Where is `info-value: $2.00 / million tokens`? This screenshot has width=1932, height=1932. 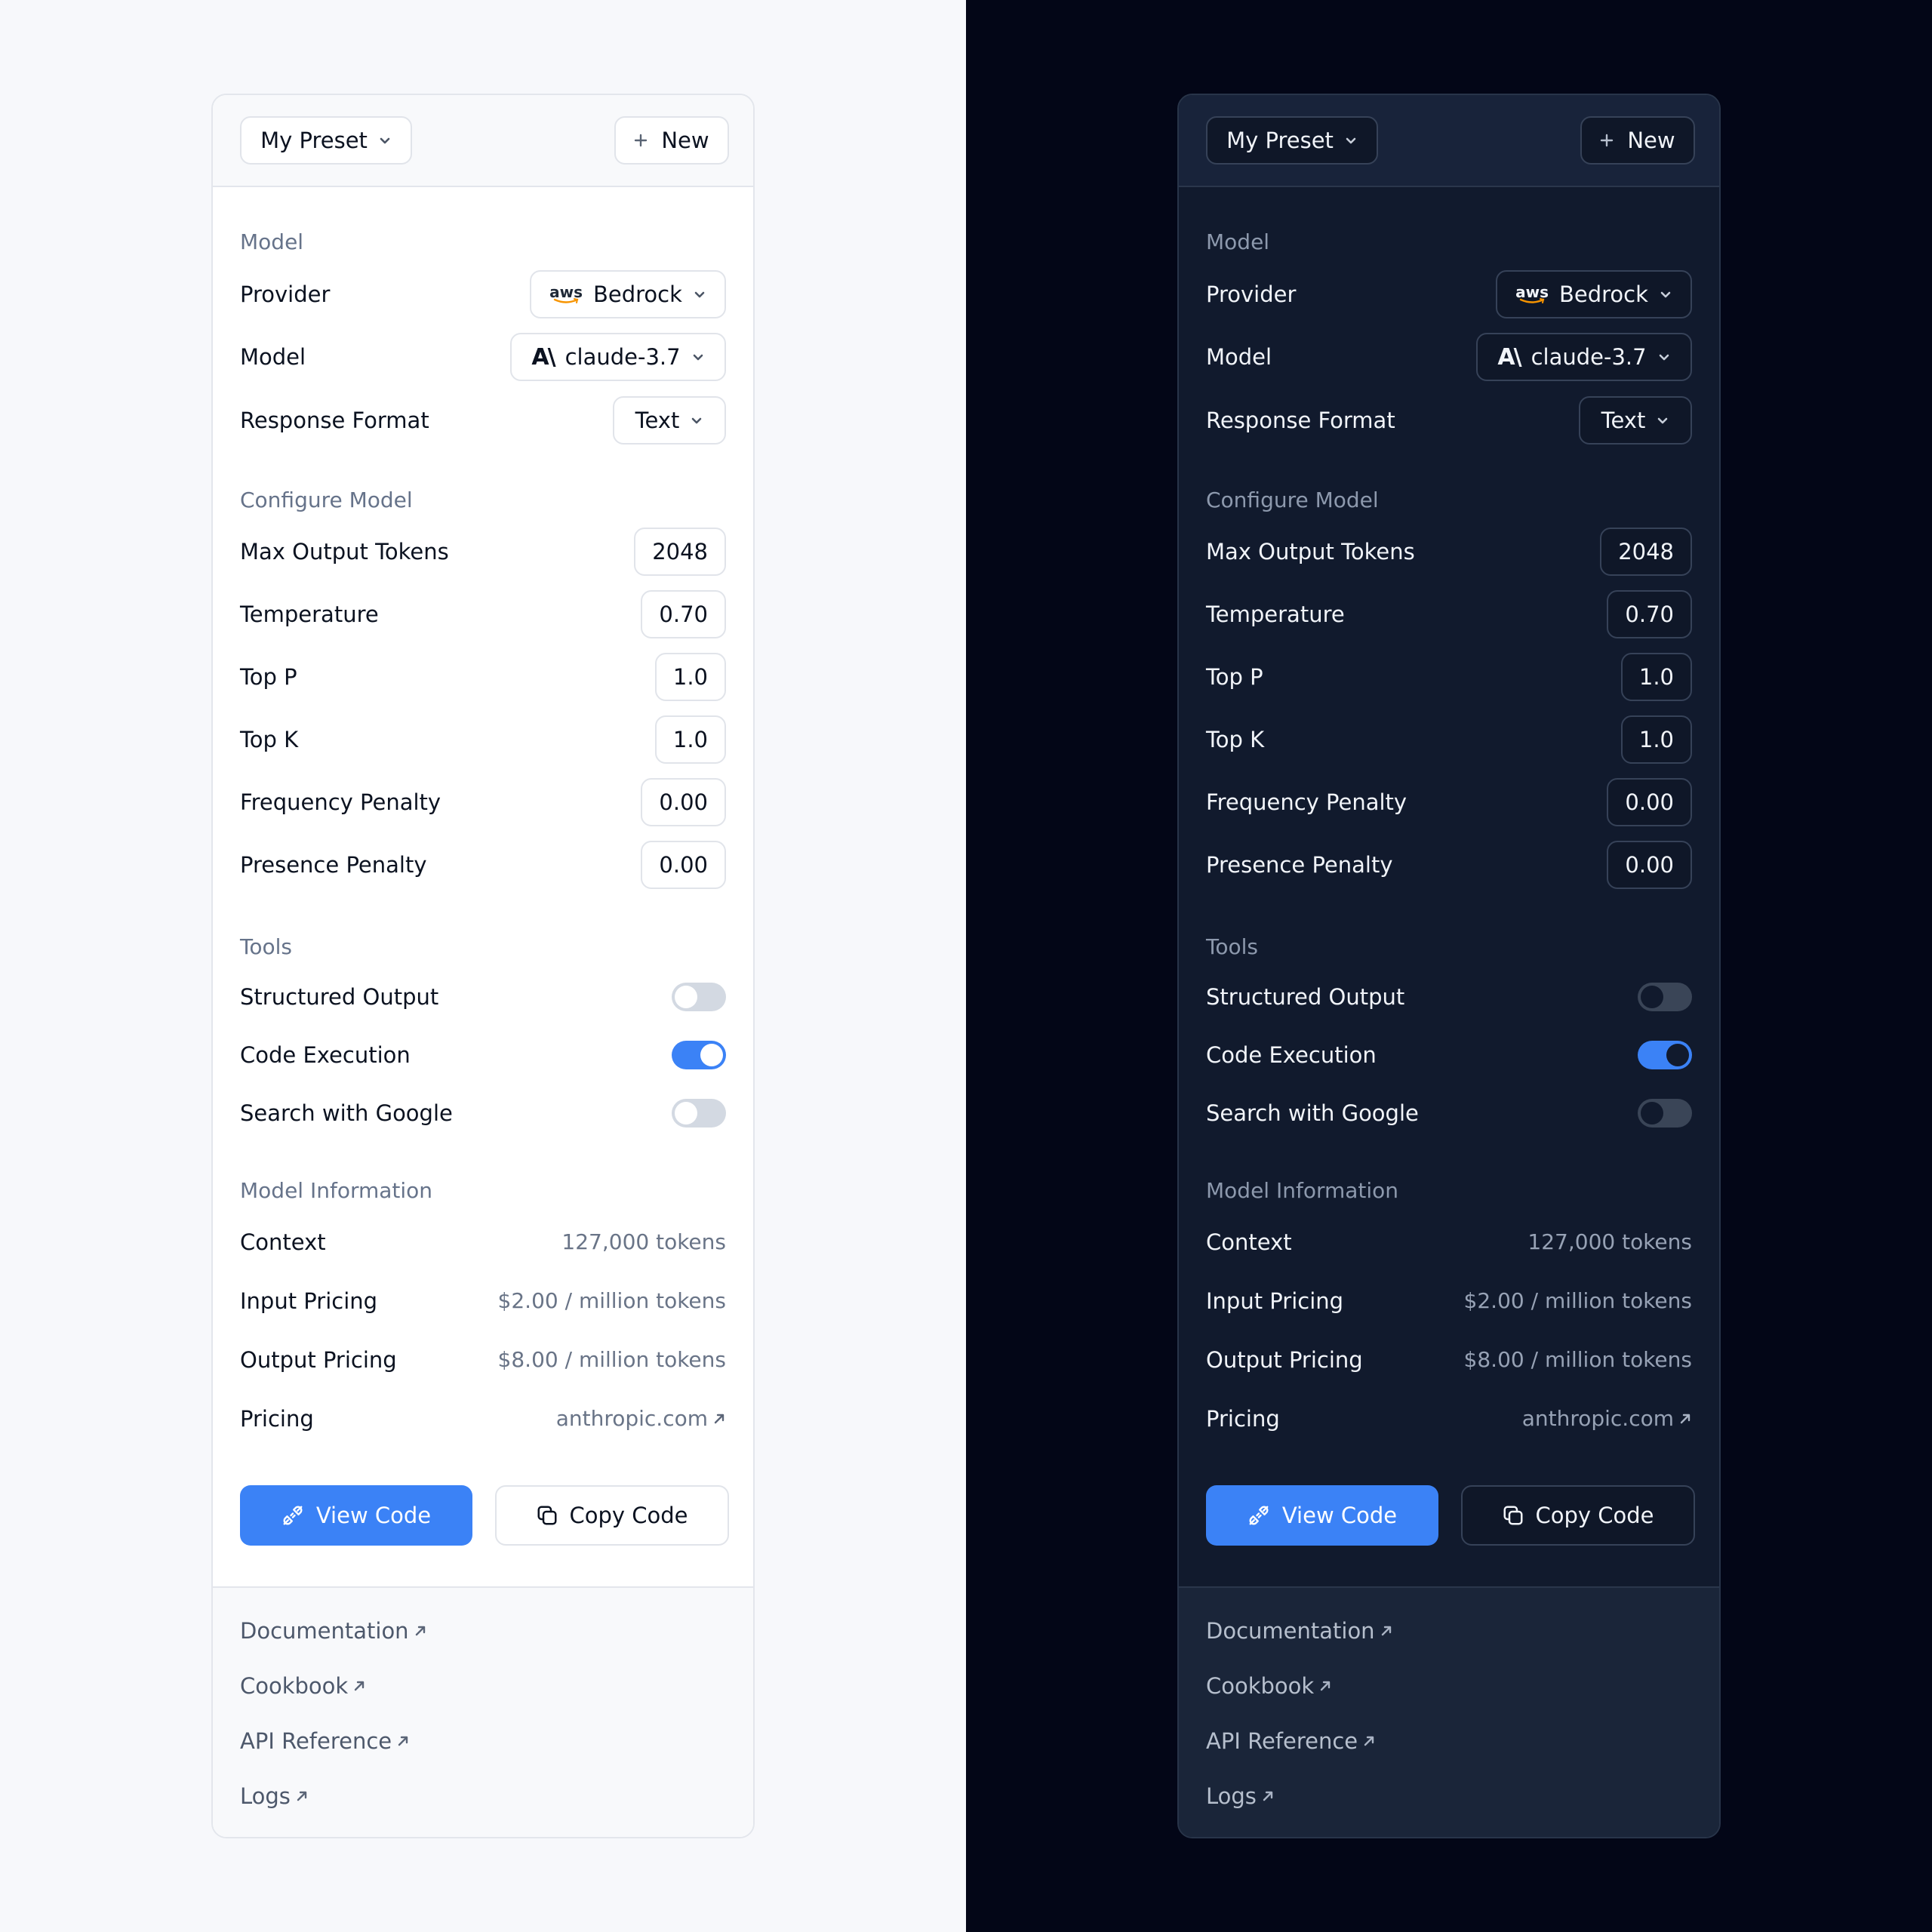 info-value: $2.00 / million tokens is located at coordinates (1577, 1300).